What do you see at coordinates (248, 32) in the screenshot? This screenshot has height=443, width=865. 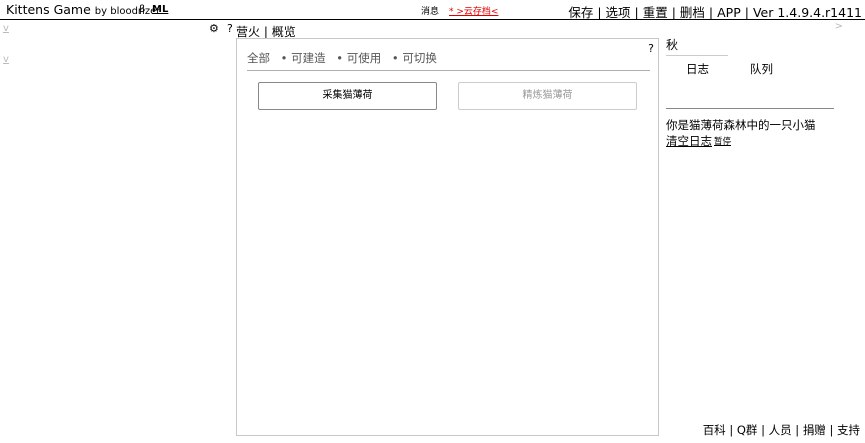 I see `tab-bonfire: 营火` at bounding box center [248, 32].